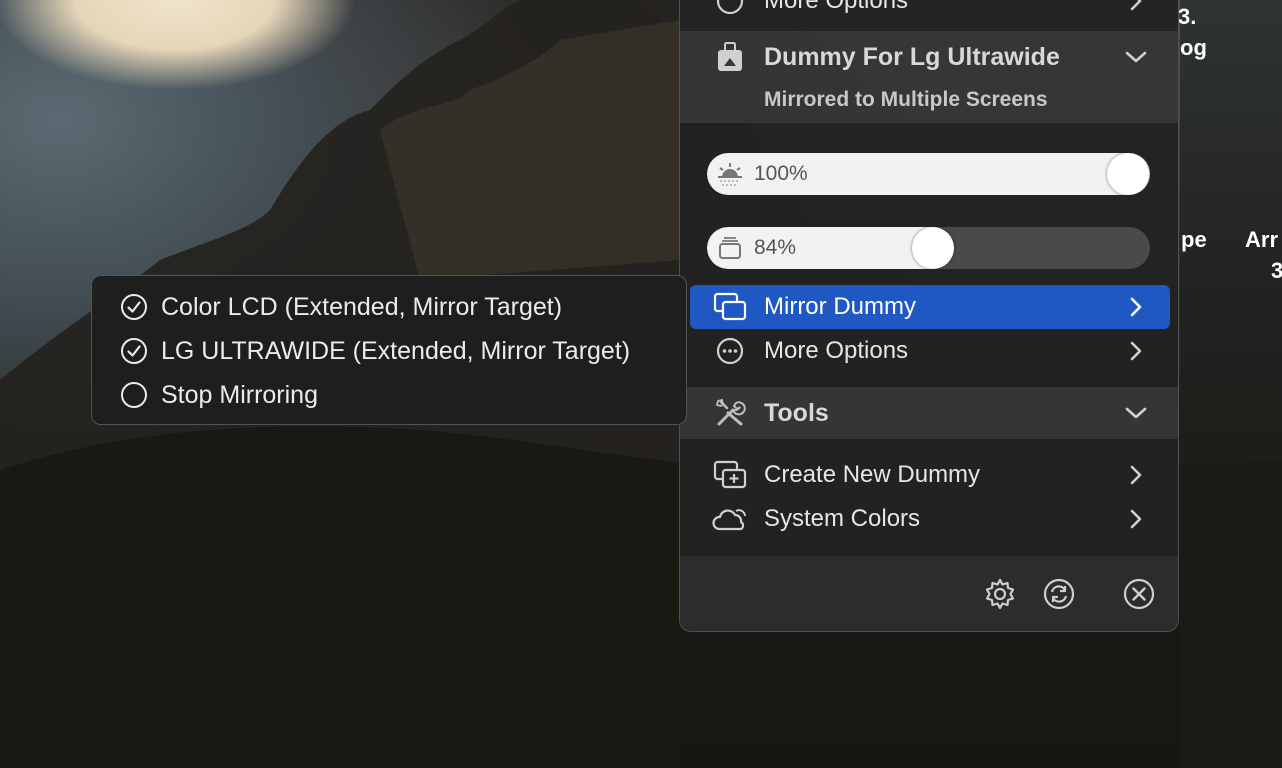  What do you see at coordinates (730, 248) in the screenshot?
I see `stack-icon` at bounding box center [730, 248].